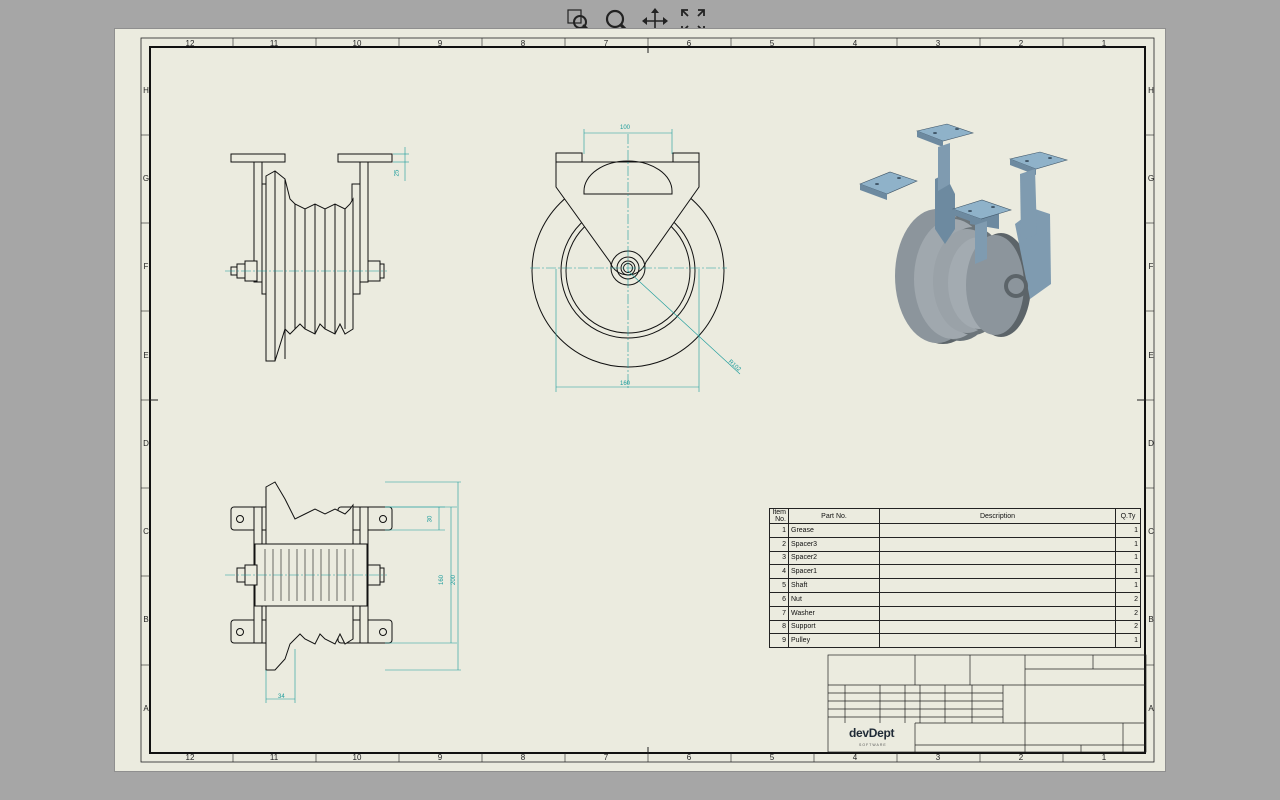 This screenshot has width=1280, height=800. I want to click on bom-part: Pulley, so click(834, 641).